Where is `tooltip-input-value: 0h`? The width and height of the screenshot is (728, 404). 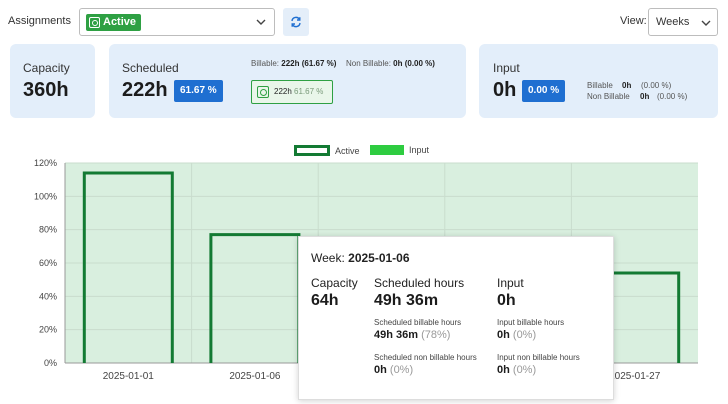 tooltip-input-value: 0h is located at coordinates (506, 300).